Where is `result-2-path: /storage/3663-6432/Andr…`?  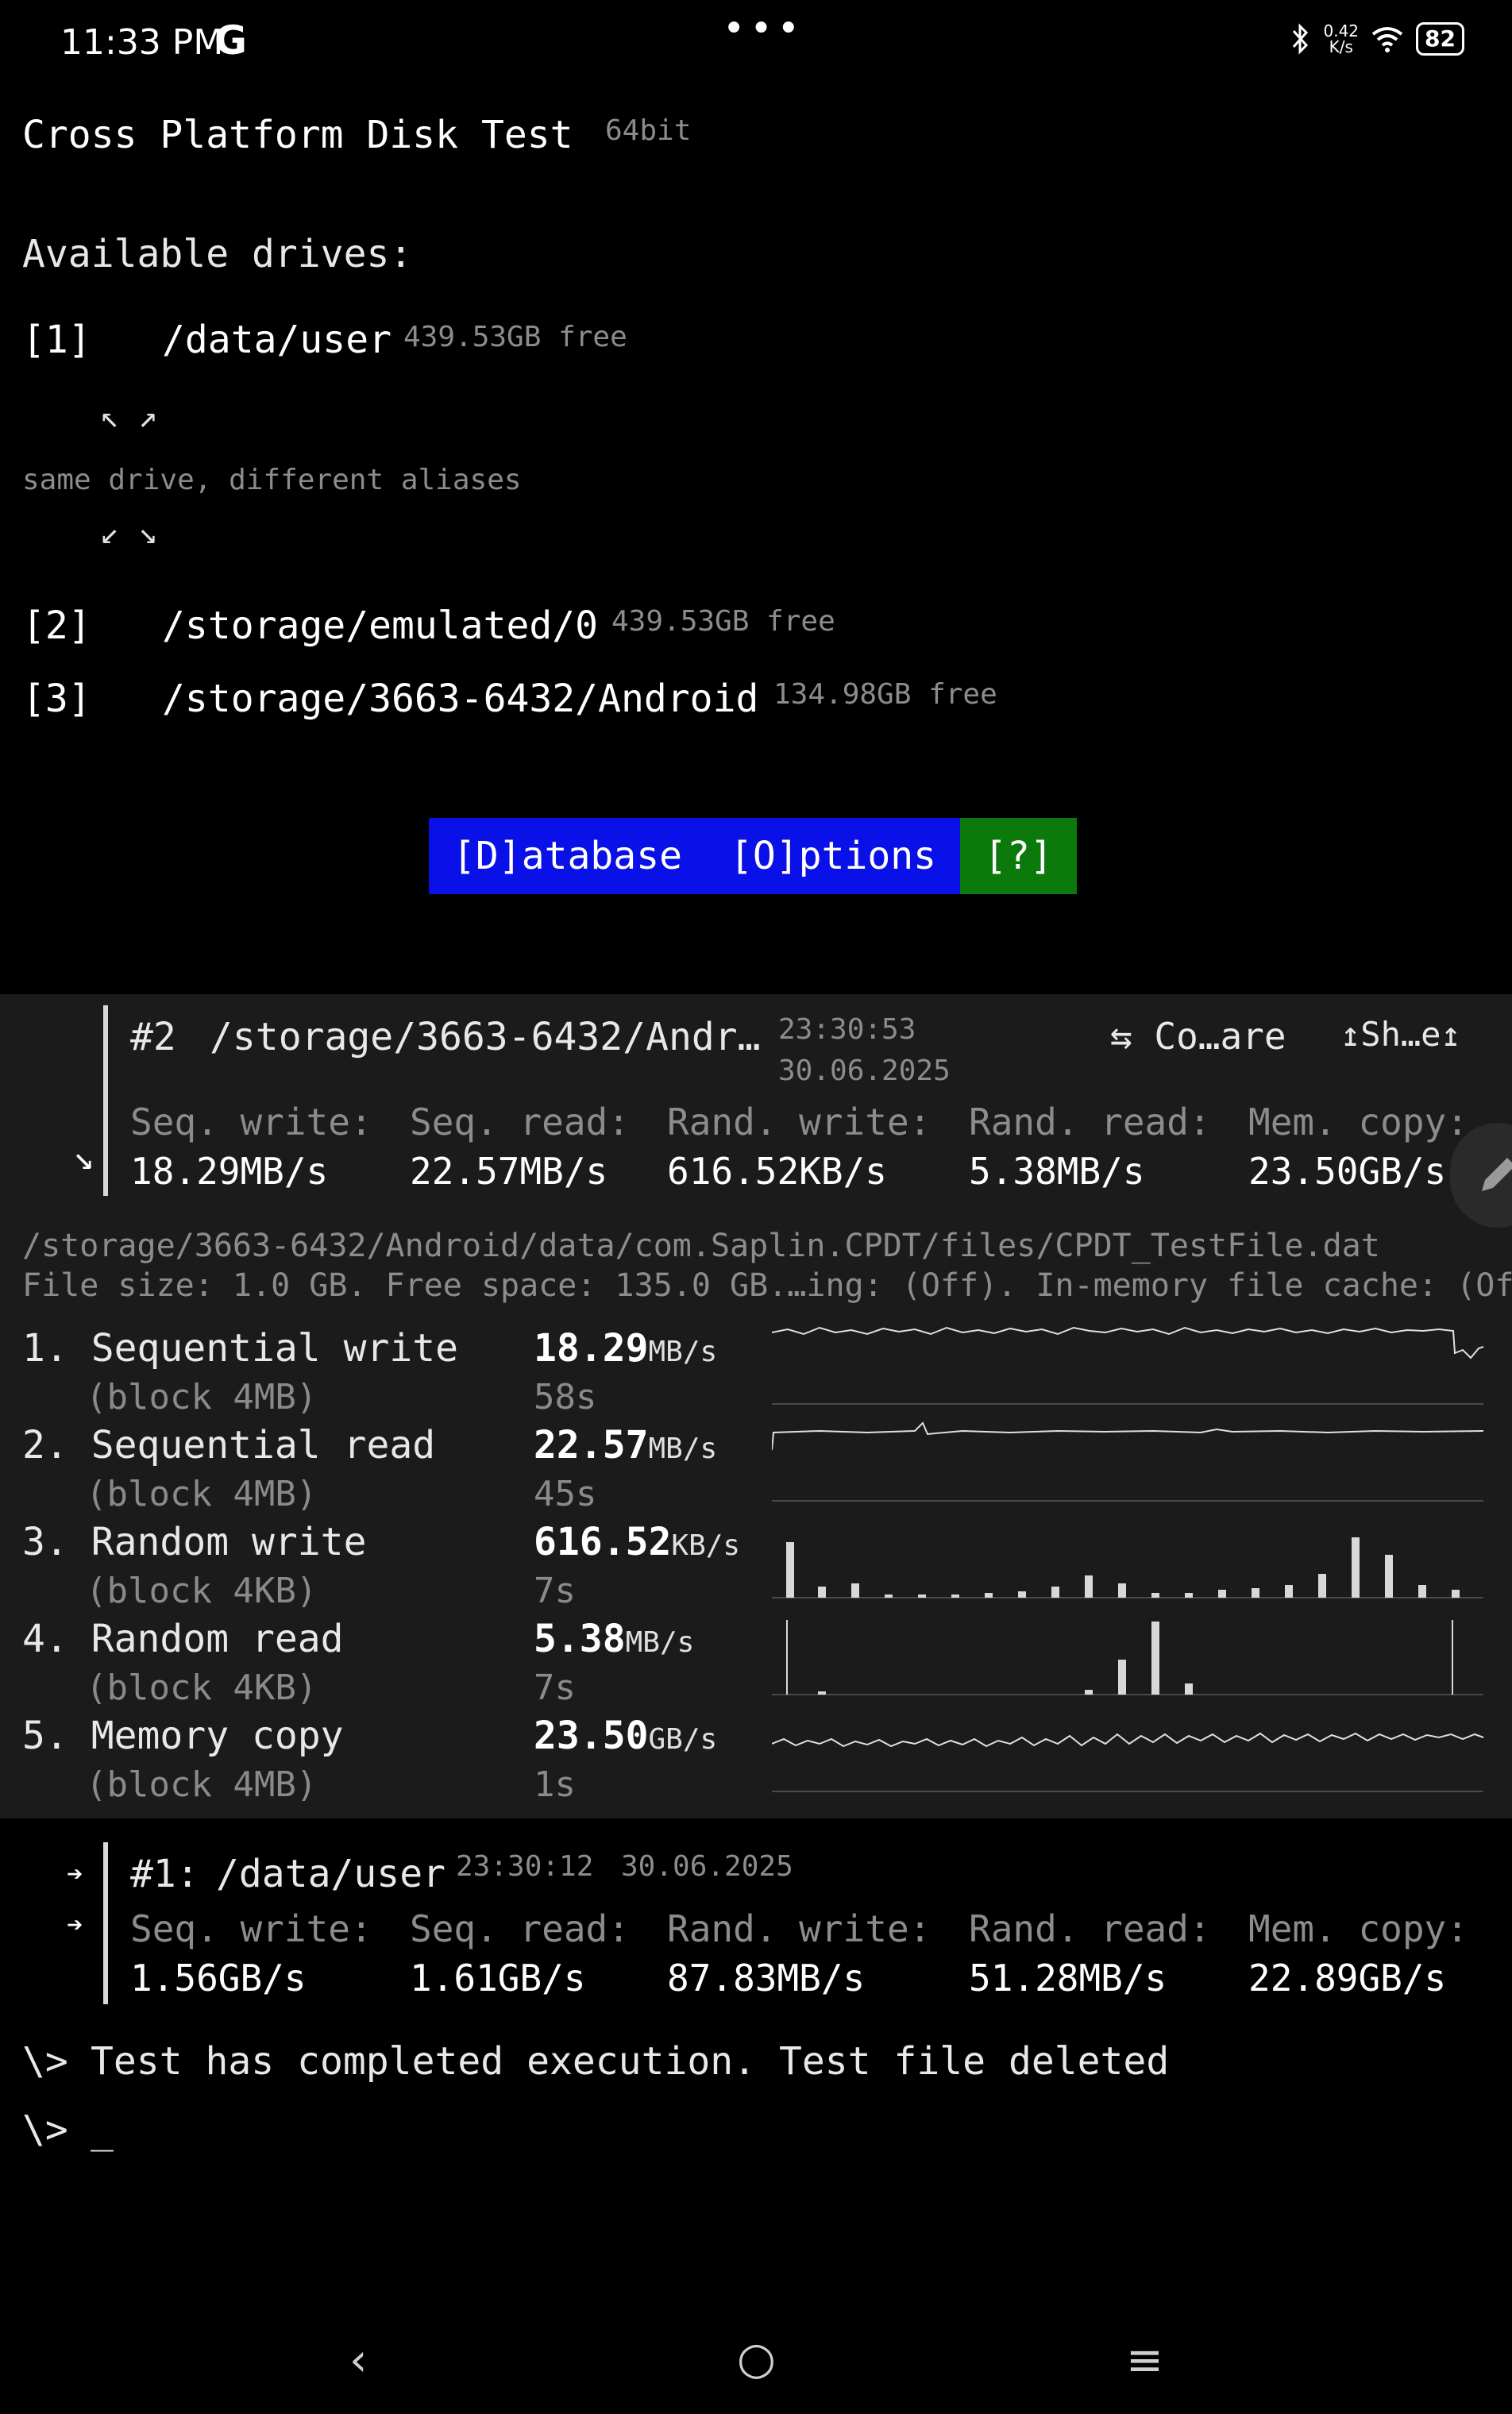 result-2-path: /storage/3663-6432/Andr… is located at coordinates (485, 1037).